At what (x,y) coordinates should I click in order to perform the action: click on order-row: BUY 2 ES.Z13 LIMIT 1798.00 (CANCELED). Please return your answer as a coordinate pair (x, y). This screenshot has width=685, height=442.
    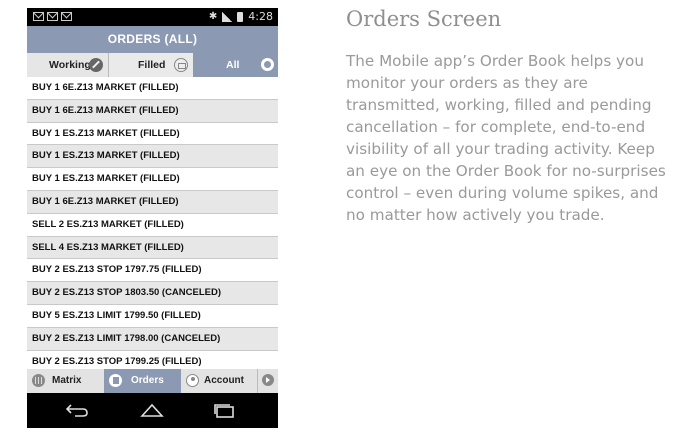
    Looking at the image, I should click on (152, 339).